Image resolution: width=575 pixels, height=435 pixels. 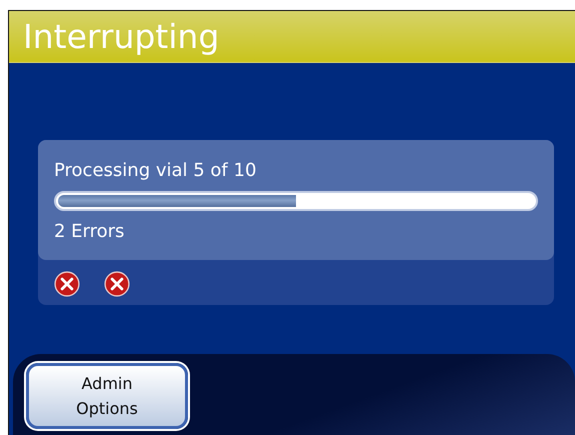 What do you see at coordinates (107, 396) in the screenshot?
I see `admin-options-button: Admin Options` at bounding box center [107, 396].